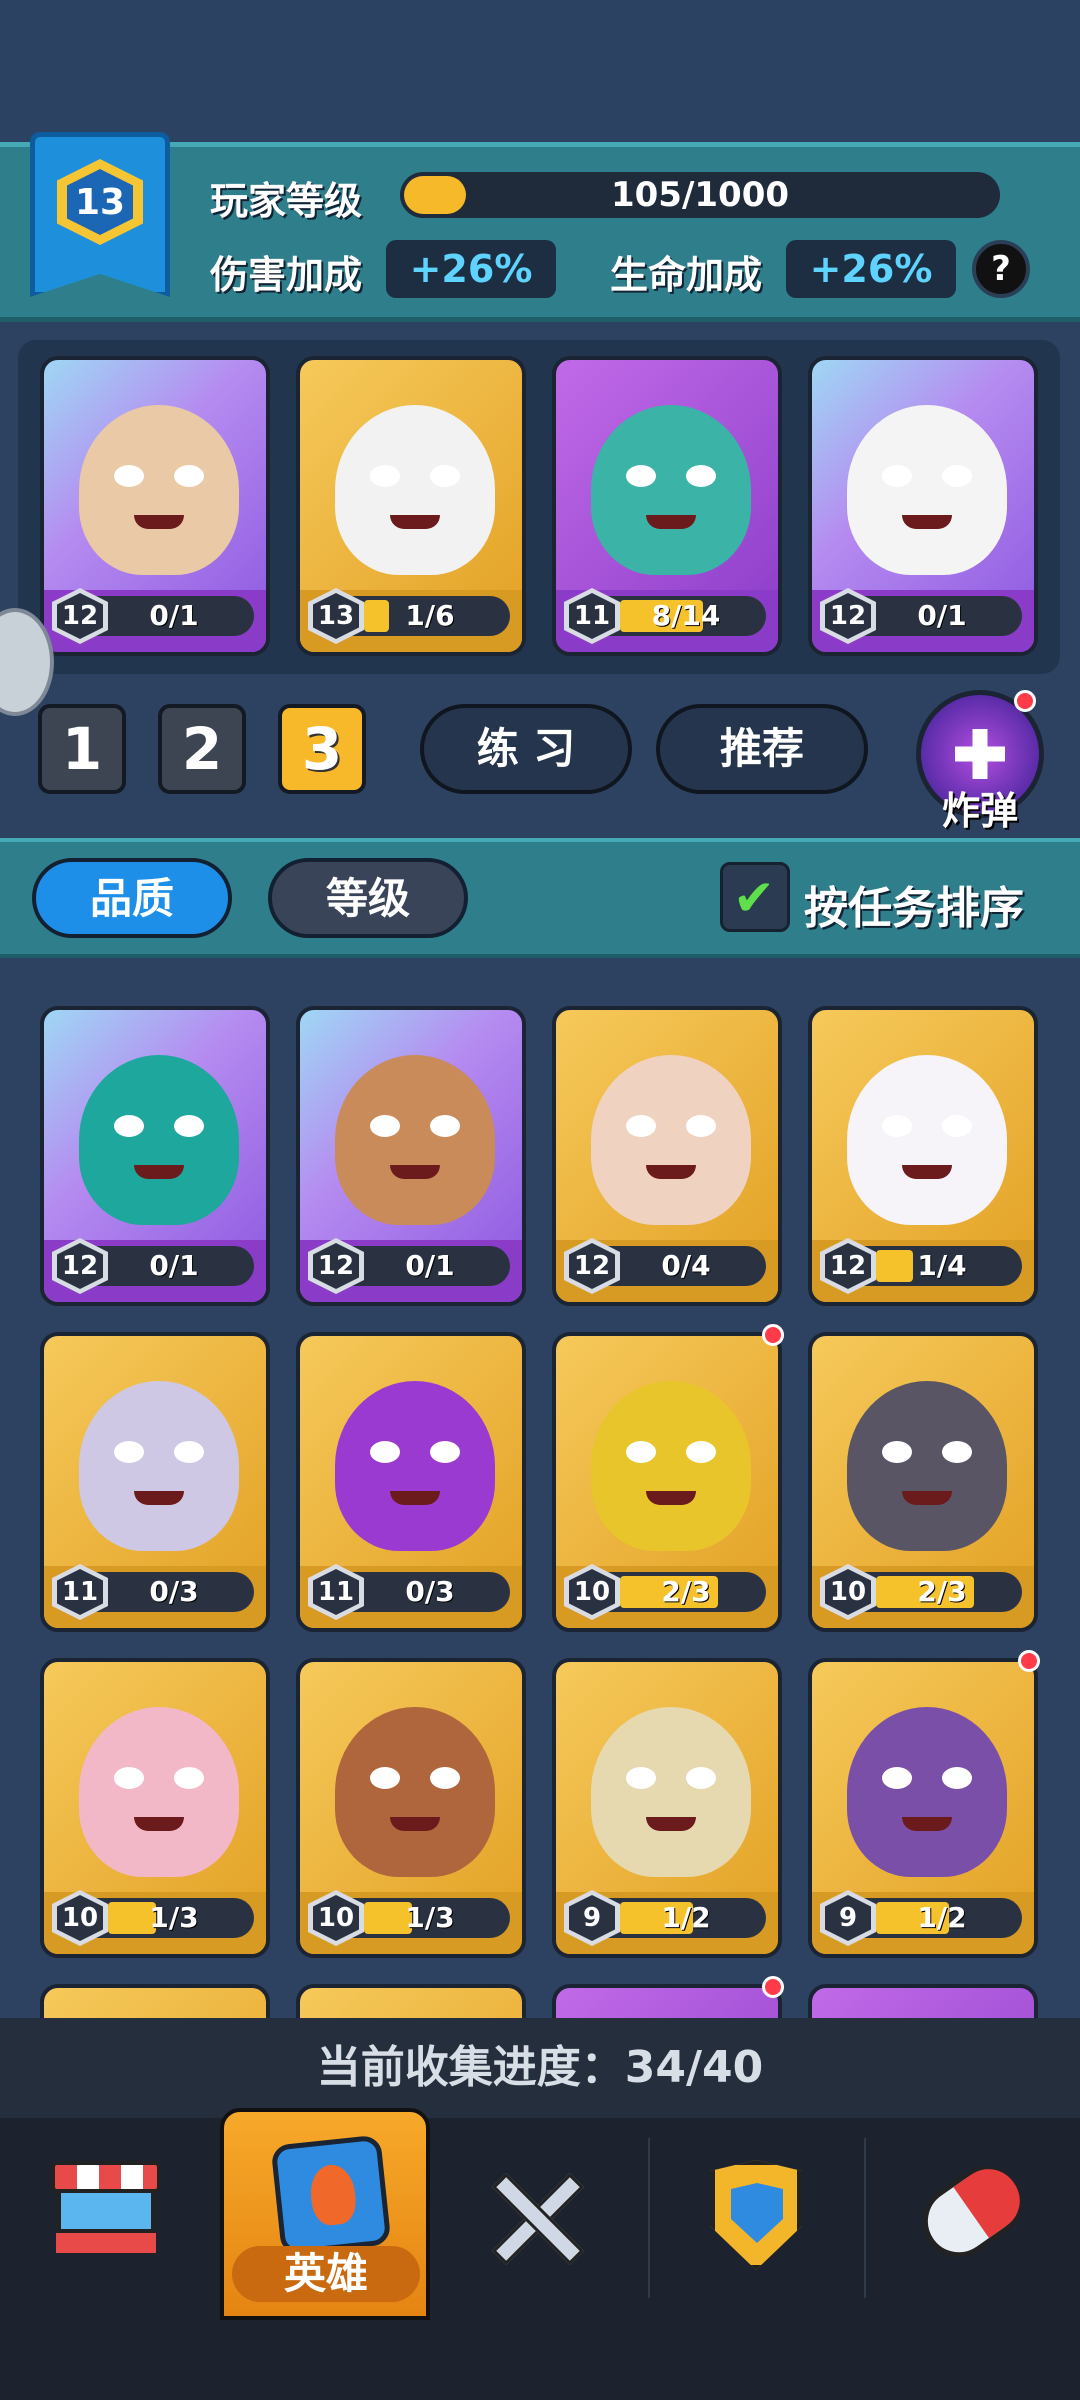 This screenshot has height=2400, width=1080. Describe the element at coordinates (100, 214) in the screenshot. I see `player-level-badge: 13` at that location.